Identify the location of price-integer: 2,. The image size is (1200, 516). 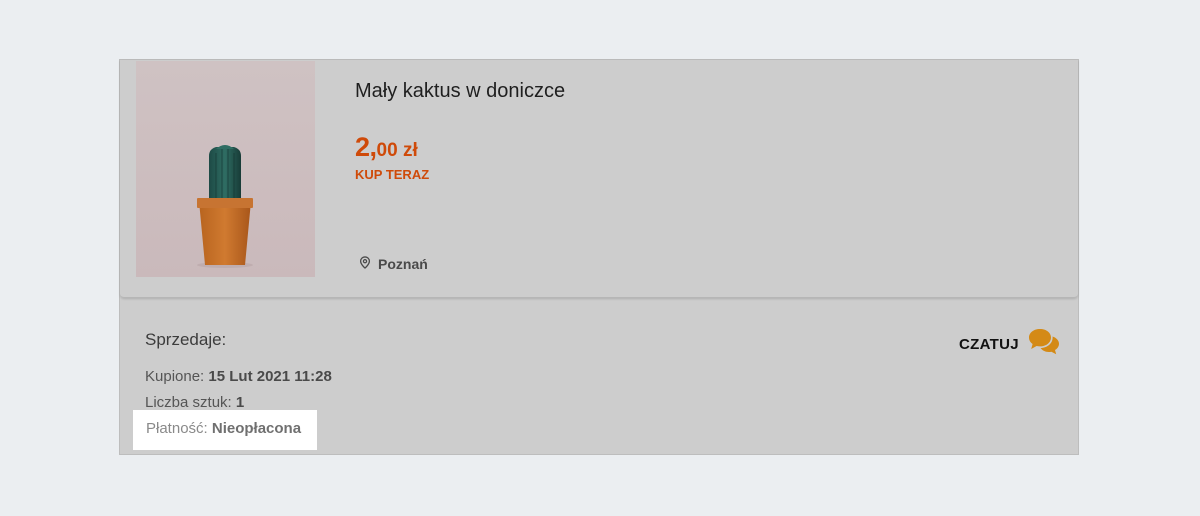
(366, 147).